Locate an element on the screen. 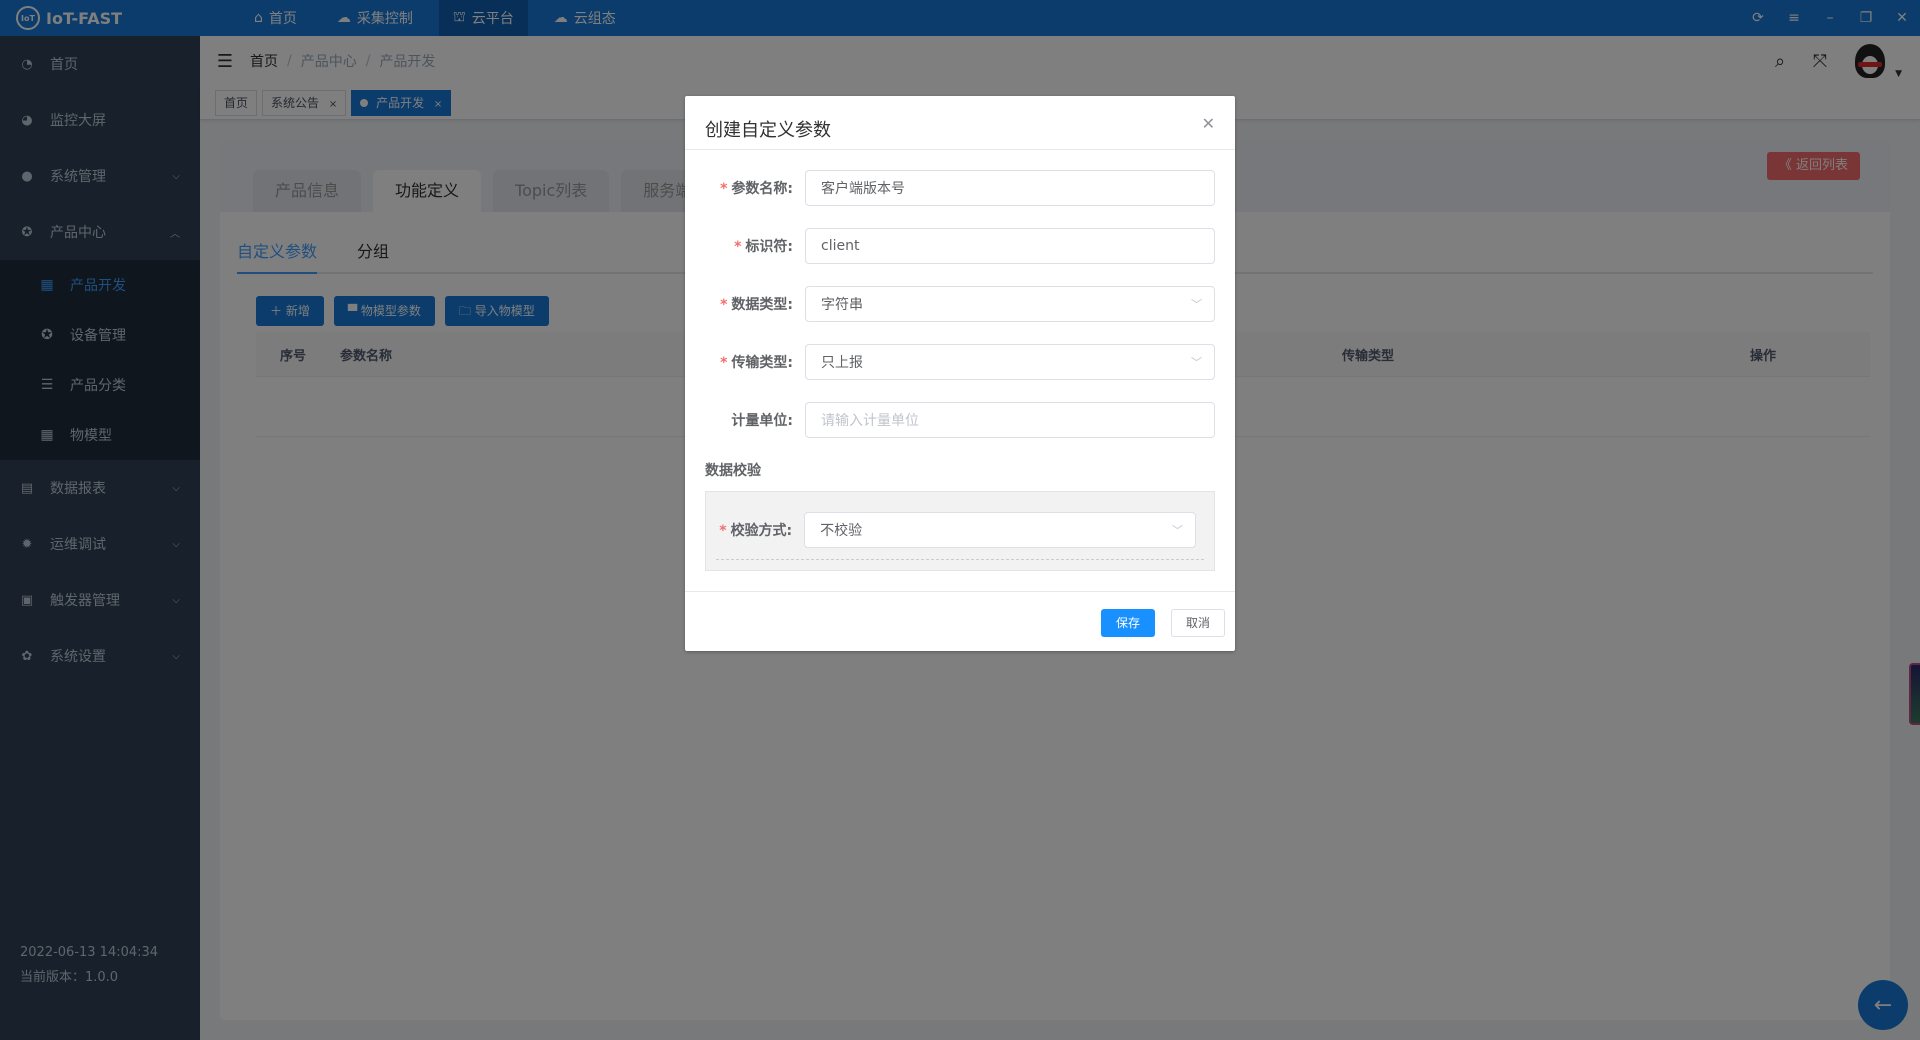  data-type-value: 字符串 is located at coordinates (842, 305).